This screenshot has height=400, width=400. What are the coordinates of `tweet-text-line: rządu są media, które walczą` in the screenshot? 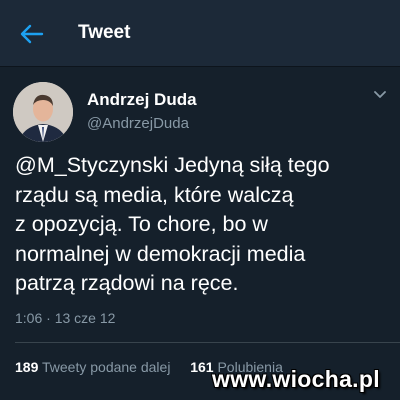 It's located at (154, 194).